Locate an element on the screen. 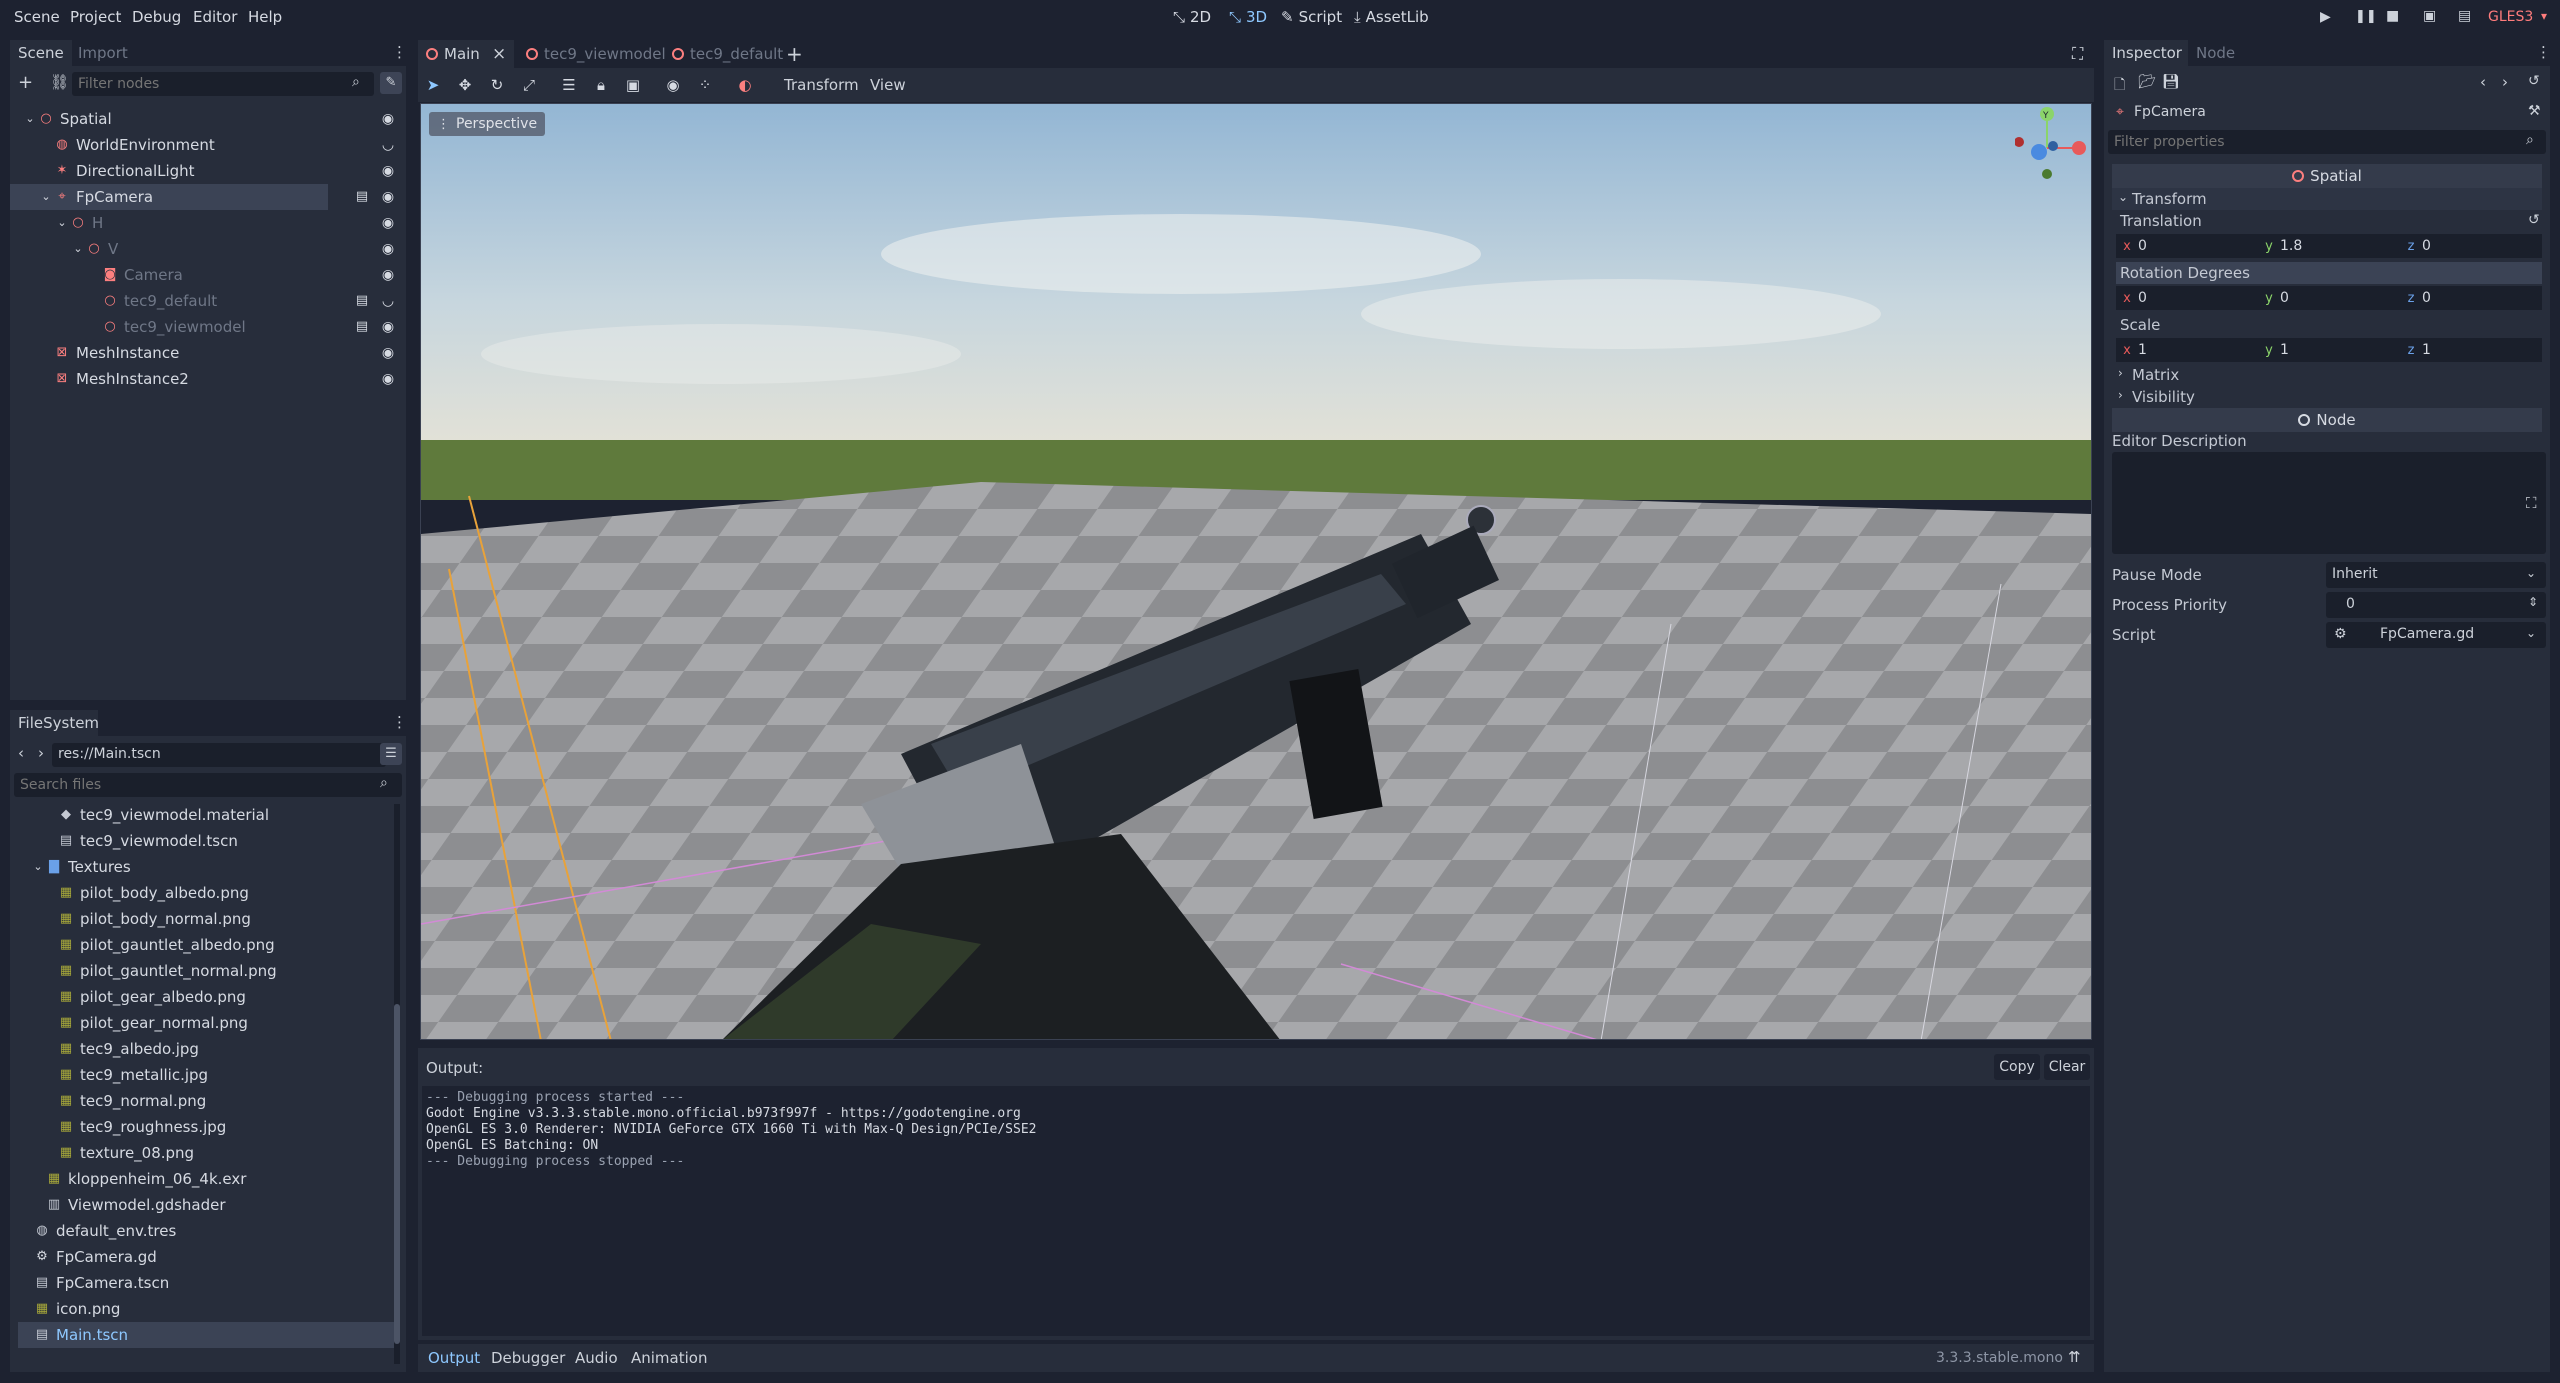 This screenshot has width=2560, height=1383. rotation-x-field: x0 is located at coordinates (2187, 298).